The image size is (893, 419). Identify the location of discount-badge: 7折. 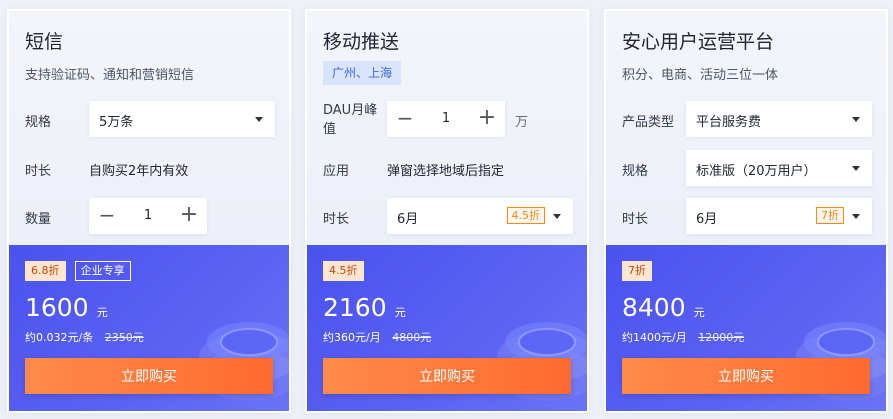
(637, 271).